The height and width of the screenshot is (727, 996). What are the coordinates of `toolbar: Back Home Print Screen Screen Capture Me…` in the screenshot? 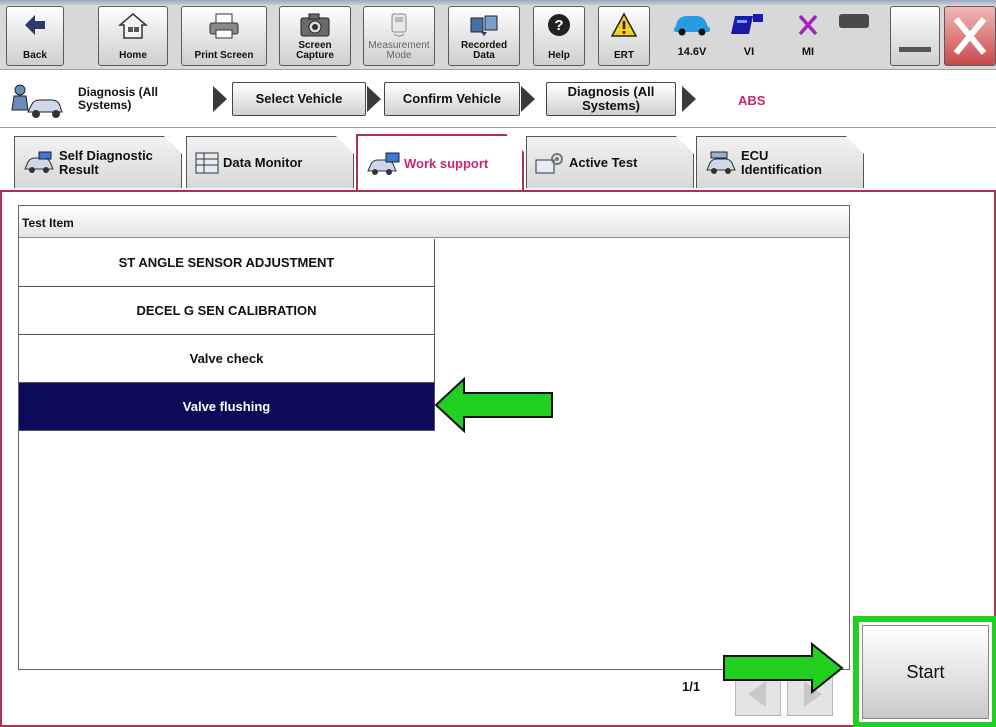 It's located at (498, 35).